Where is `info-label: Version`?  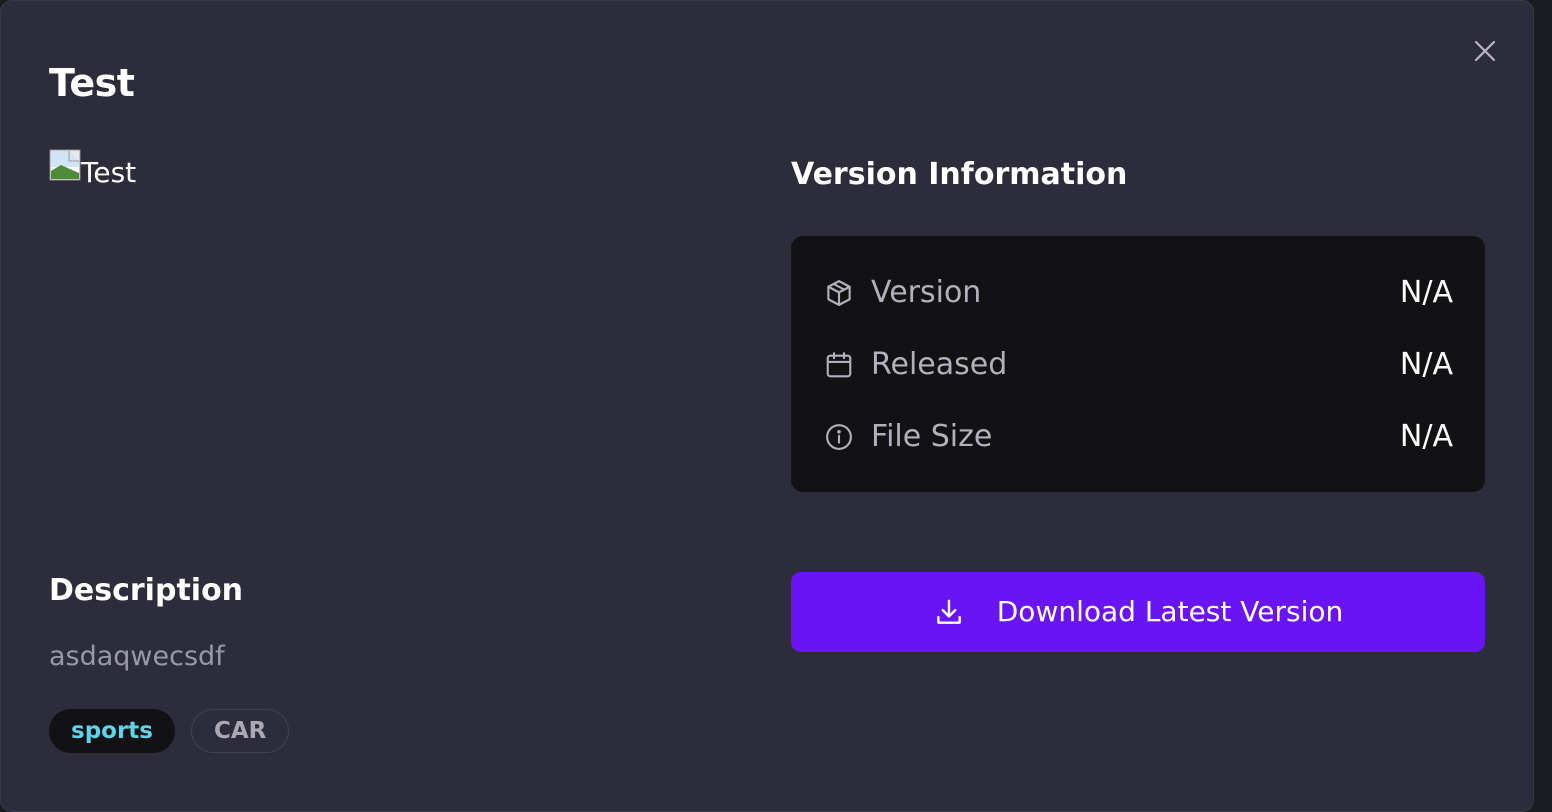
info-label: Version is located at coordinates (926, 292).